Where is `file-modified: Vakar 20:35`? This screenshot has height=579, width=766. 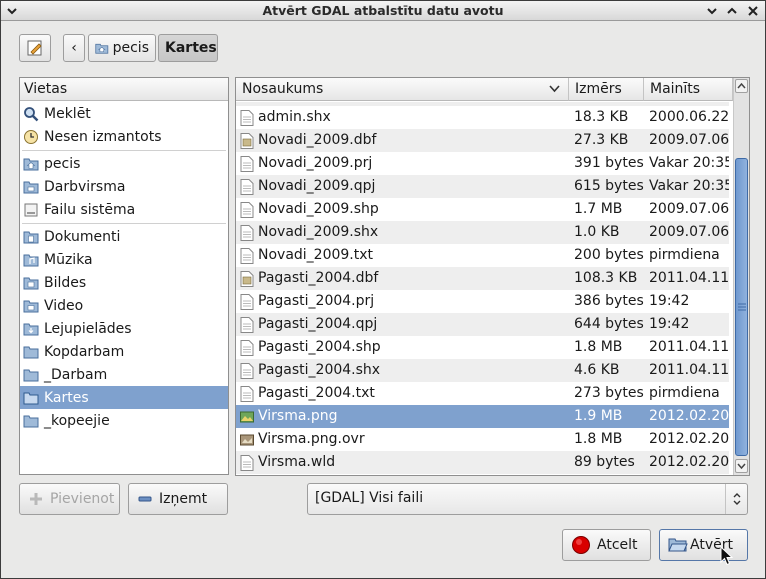 file-modified: Vakar 20:35 is located at coordinates (689, 186).